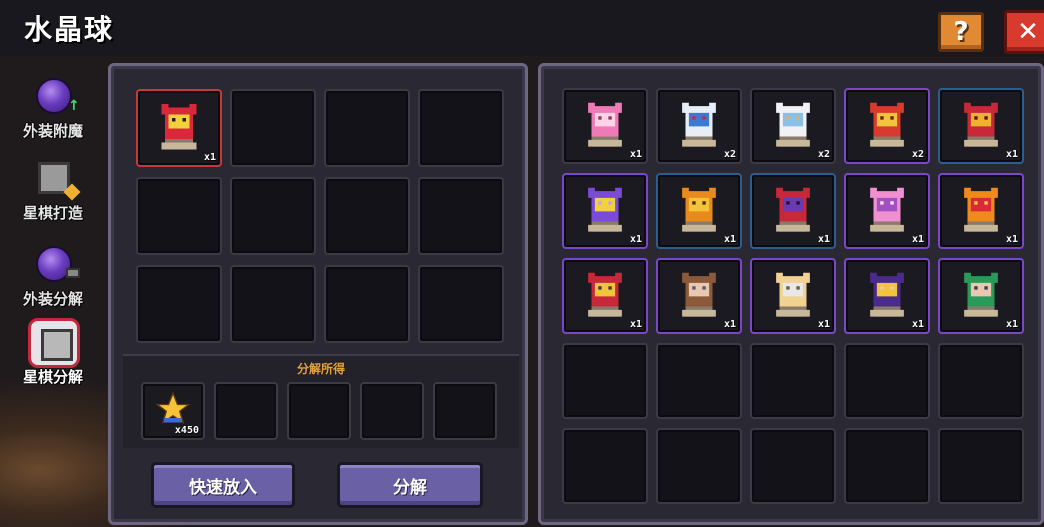  What do you see at coordinates (54, 265) in the screenshot?
I see `crystal-ball-decompose-icon` at bounding box center [54, 265].